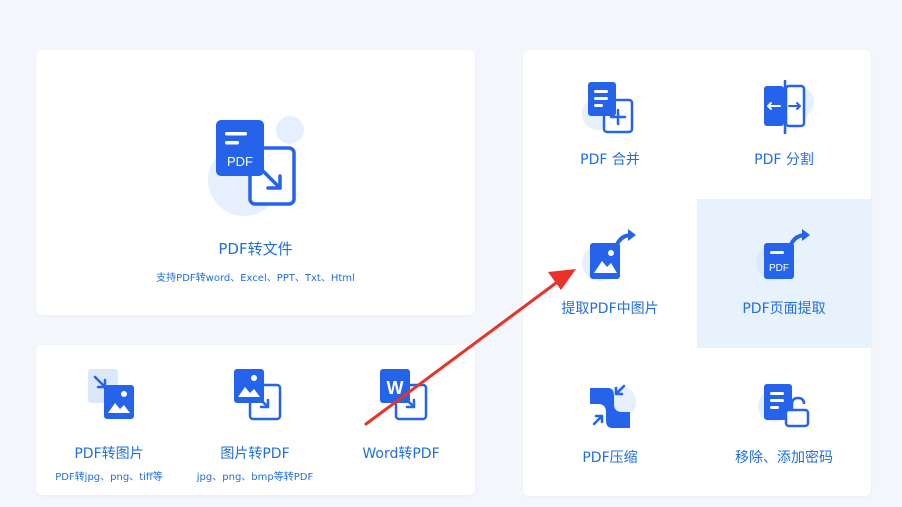 The height and width of the screenshot is (507, 902). Describe the element at coordinates (610, 257) in the screenshot. I see `extract-images-icon` at that location.